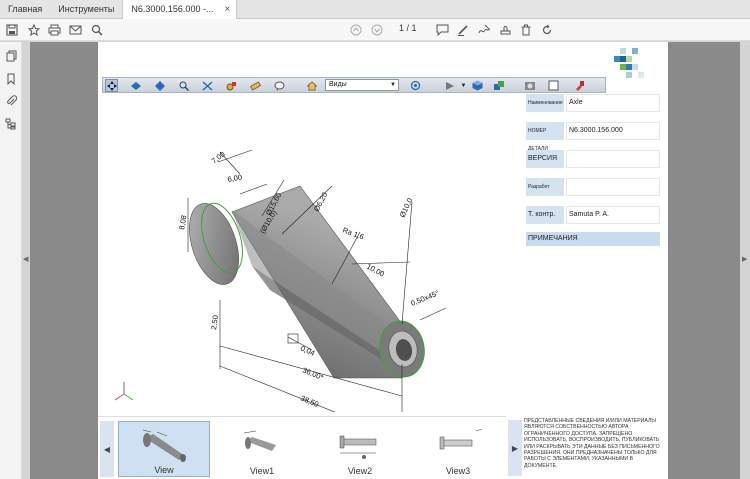 The width and height of the screenshot is (750, 479). I want to click on view-thumbnails: ◀ View View1 View2 View3, so click(302, 447).